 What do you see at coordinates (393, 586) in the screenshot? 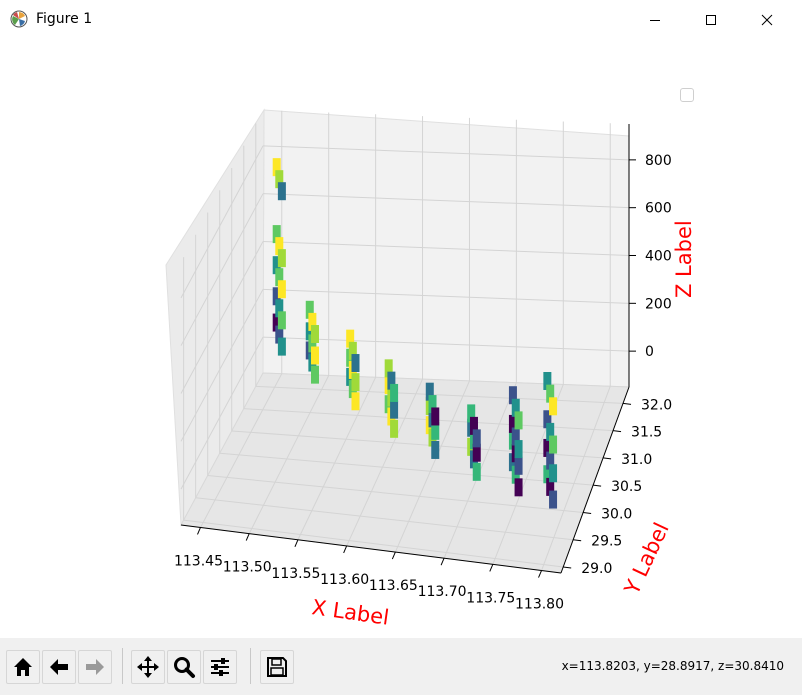
I see `x-tick-label: 113.65` at bounding box center [393, 586].